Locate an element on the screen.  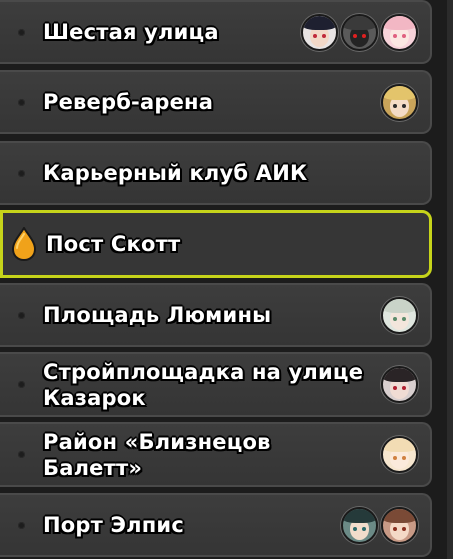
location-item-sixth-street: Шестая улица is located at coordinates (216, 32).